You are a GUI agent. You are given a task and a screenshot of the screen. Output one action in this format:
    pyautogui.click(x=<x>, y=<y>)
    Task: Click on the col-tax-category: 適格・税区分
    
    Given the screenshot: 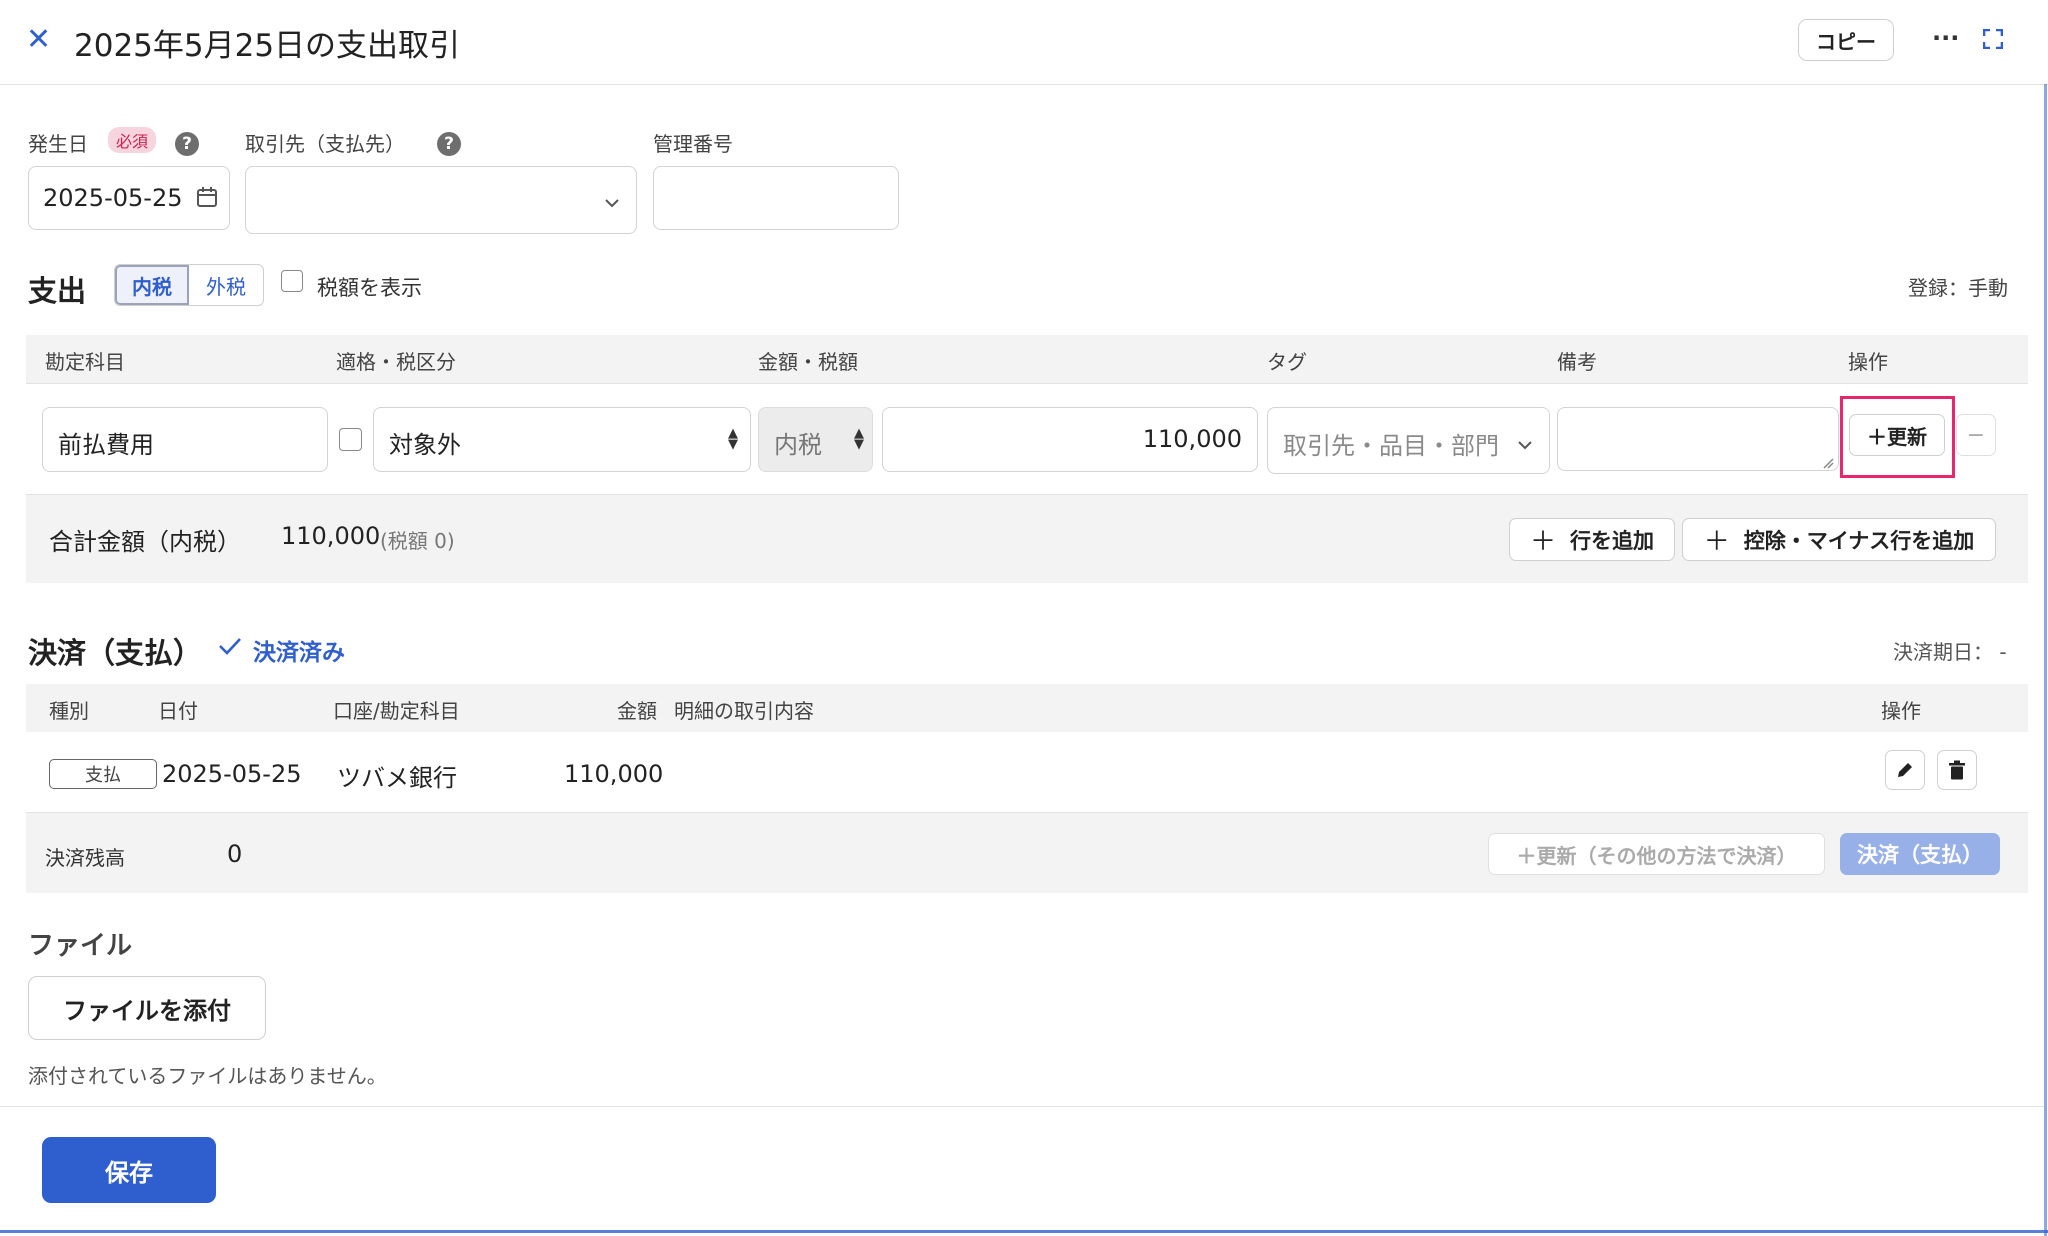 What is the action you would take?
    pyautogui.click(x=396, y=362)
    